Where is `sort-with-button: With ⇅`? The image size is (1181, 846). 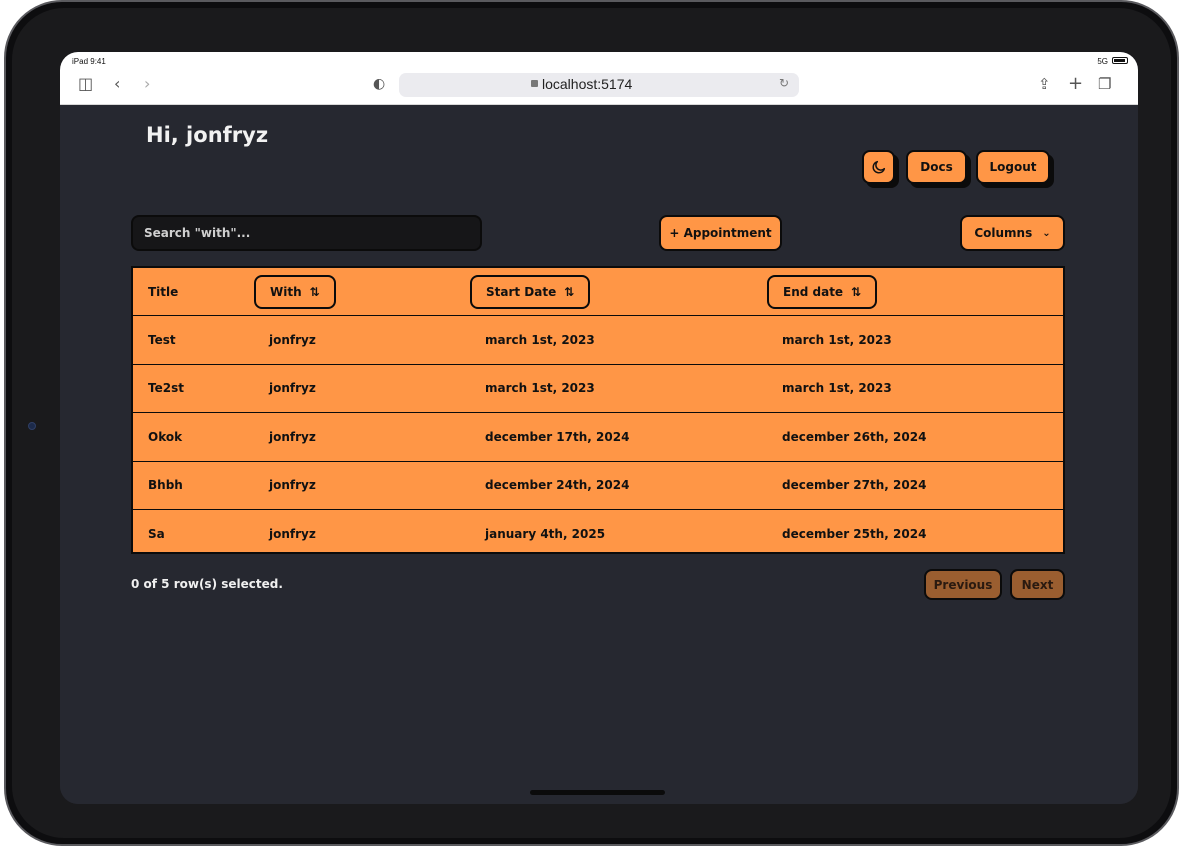
sort-with-button: With ⇅ is located at coordinates (295, 291).